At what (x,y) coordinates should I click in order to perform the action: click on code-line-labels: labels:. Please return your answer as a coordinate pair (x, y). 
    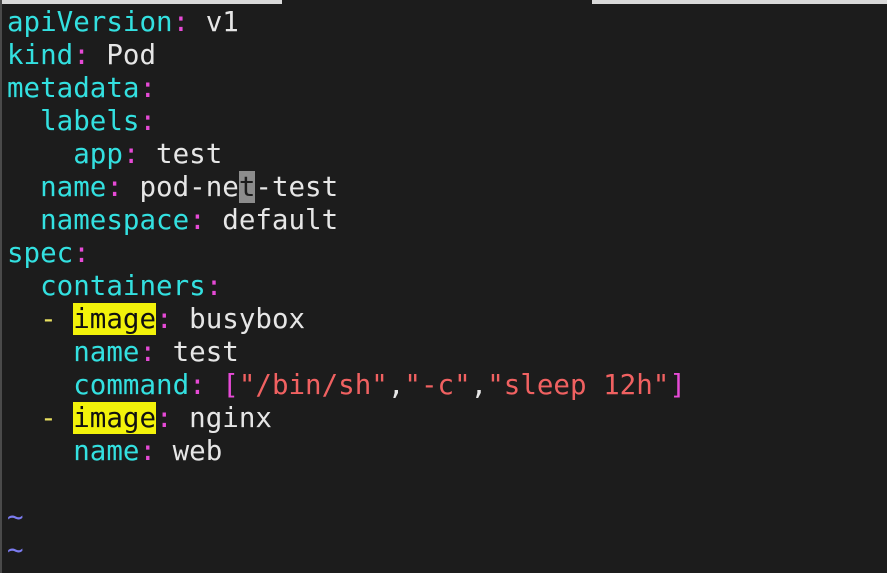
    Looking at the image, I should click on (81, 121).